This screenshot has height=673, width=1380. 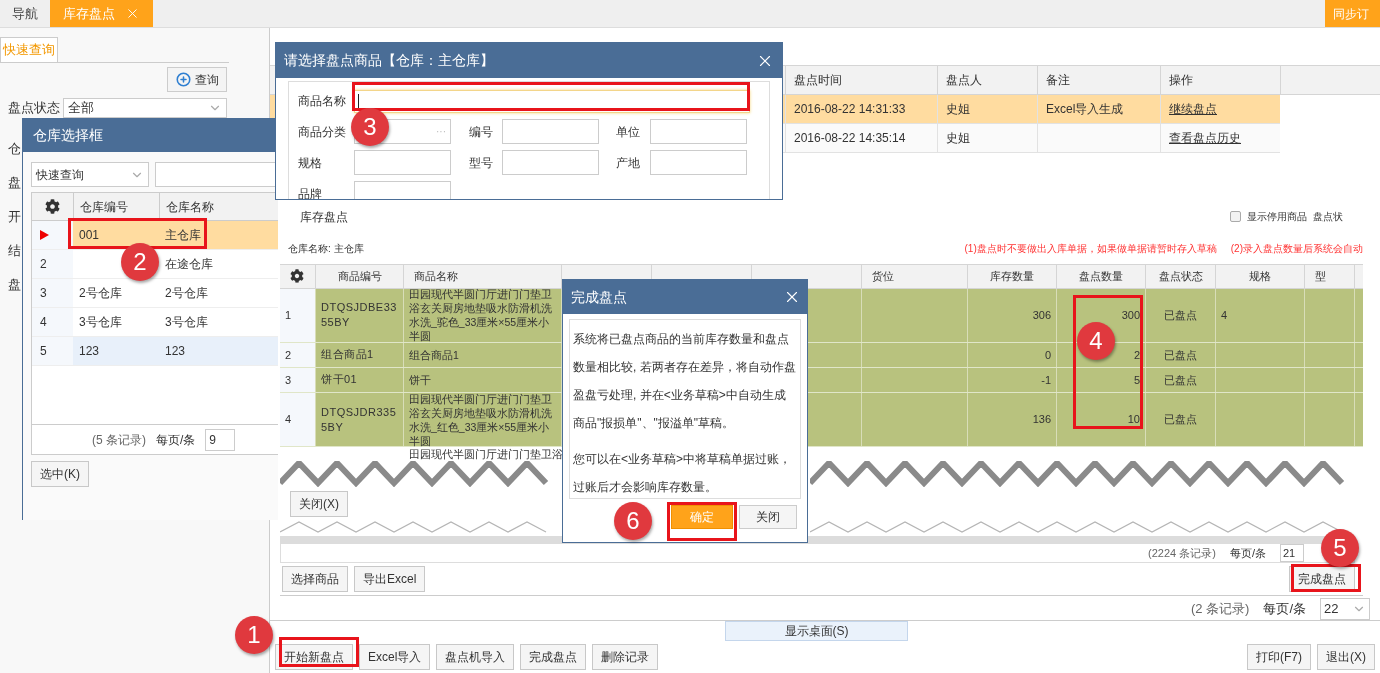 What do you see at coordinates (1328, 217) in the screenshot?
I see `status-label: 盘点状` at bounding box center [1328, 217].